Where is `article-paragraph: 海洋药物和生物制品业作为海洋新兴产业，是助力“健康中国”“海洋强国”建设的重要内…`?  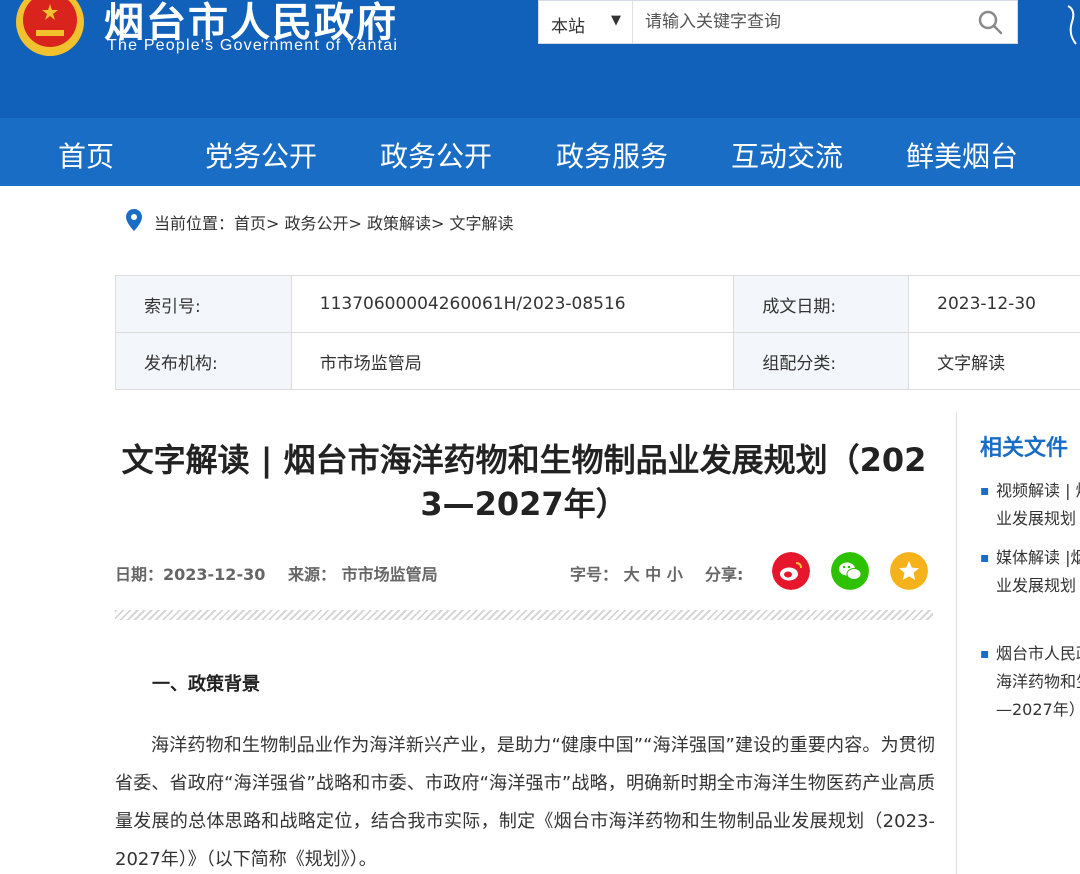
article-paragraph: 海洋药物和生物制品业作为海洋新兴产业，是助力“健康中国”“海洋强国”建设的重要内… is located at coordinates (525, 802).